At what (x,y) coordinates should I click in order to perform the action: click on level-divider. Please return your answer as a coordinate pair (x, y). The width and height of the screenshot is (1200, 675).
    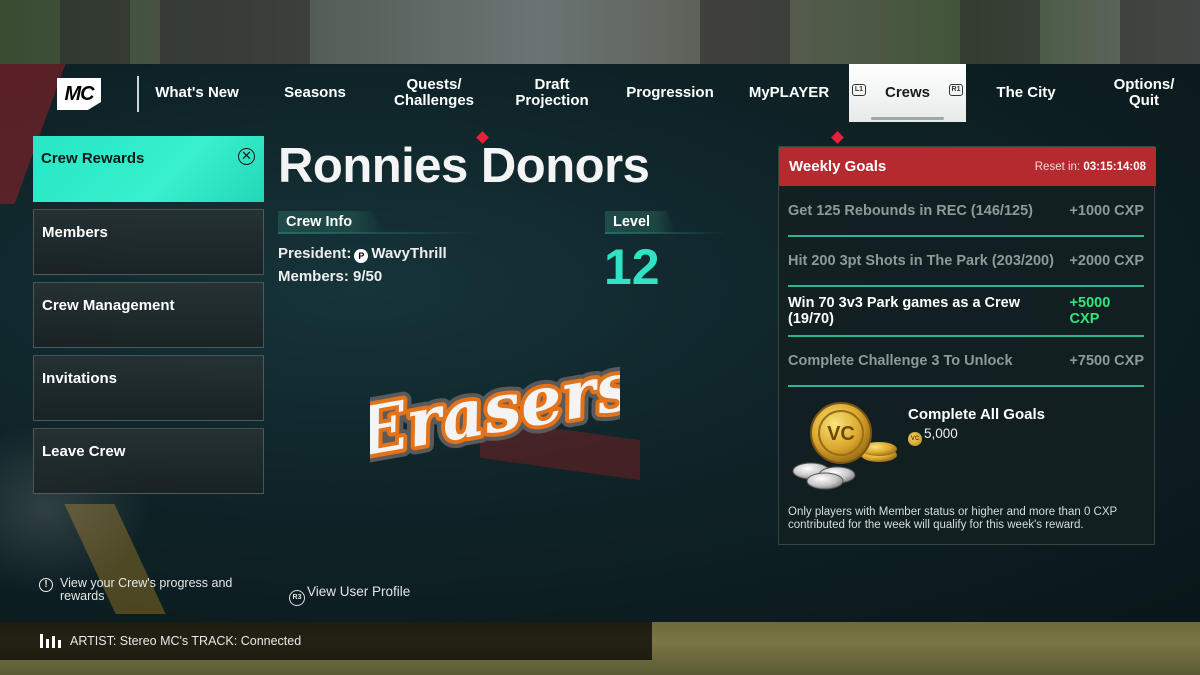
    Looking at the image, I should click on (666, 233).